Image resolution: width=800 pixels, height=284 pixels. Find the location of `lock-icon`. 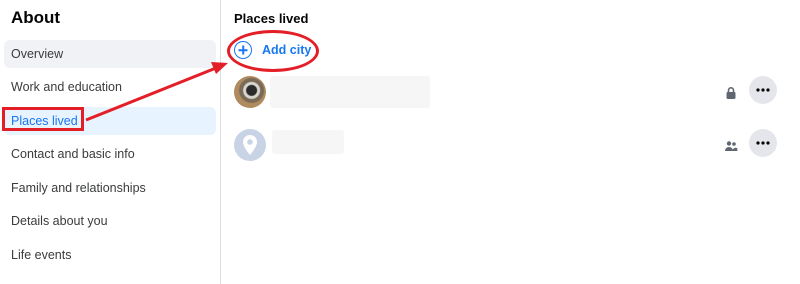

lock-icon is located at coordinates (731, 93).